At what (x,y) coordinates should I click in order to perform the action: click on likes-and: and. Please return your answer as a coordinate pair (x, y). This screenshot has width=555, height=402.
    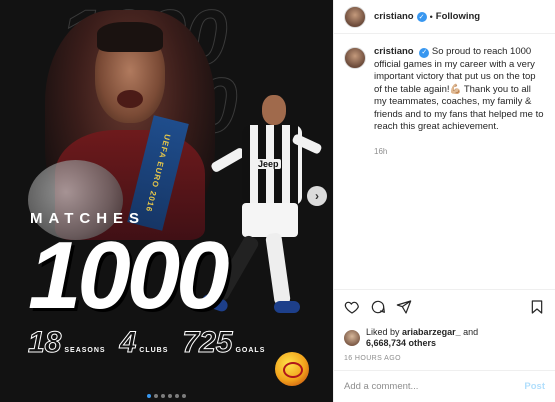
    Looking at the image, I should click on (471, 332).